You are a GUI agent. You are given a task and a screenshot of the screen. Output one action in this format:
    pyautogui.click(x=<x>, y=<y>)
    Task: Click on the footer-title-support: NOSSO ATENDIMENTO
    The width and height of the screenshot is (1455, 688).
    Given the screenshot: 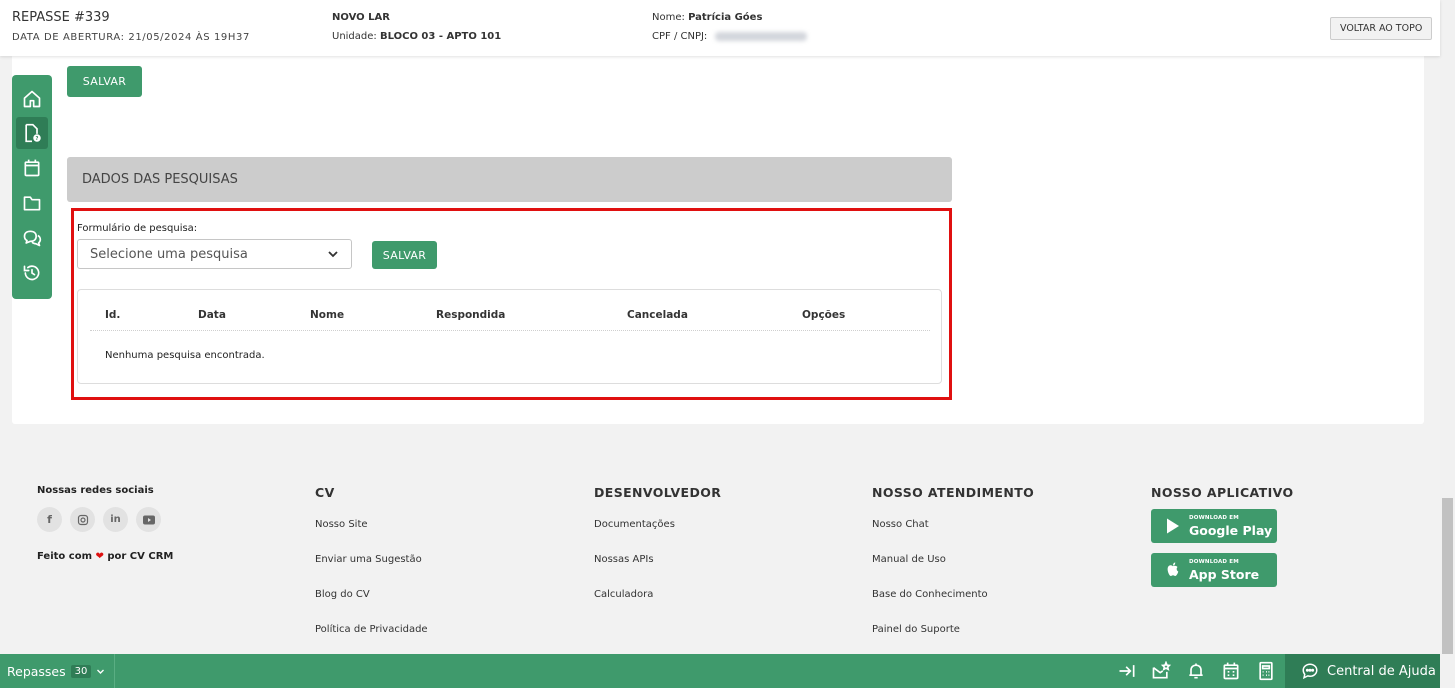 What is the action you would take?
    pyautogui.click(x=953, y=492)
    